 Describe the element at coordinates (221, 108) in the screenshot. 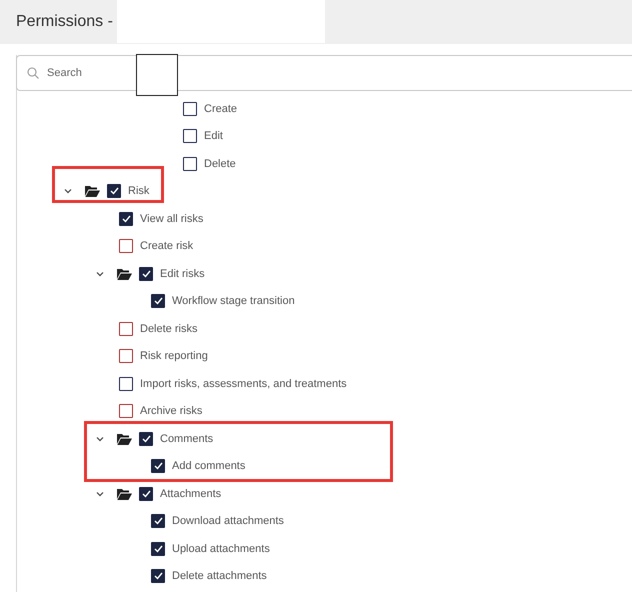

I see `permission-label: Create` at that location.